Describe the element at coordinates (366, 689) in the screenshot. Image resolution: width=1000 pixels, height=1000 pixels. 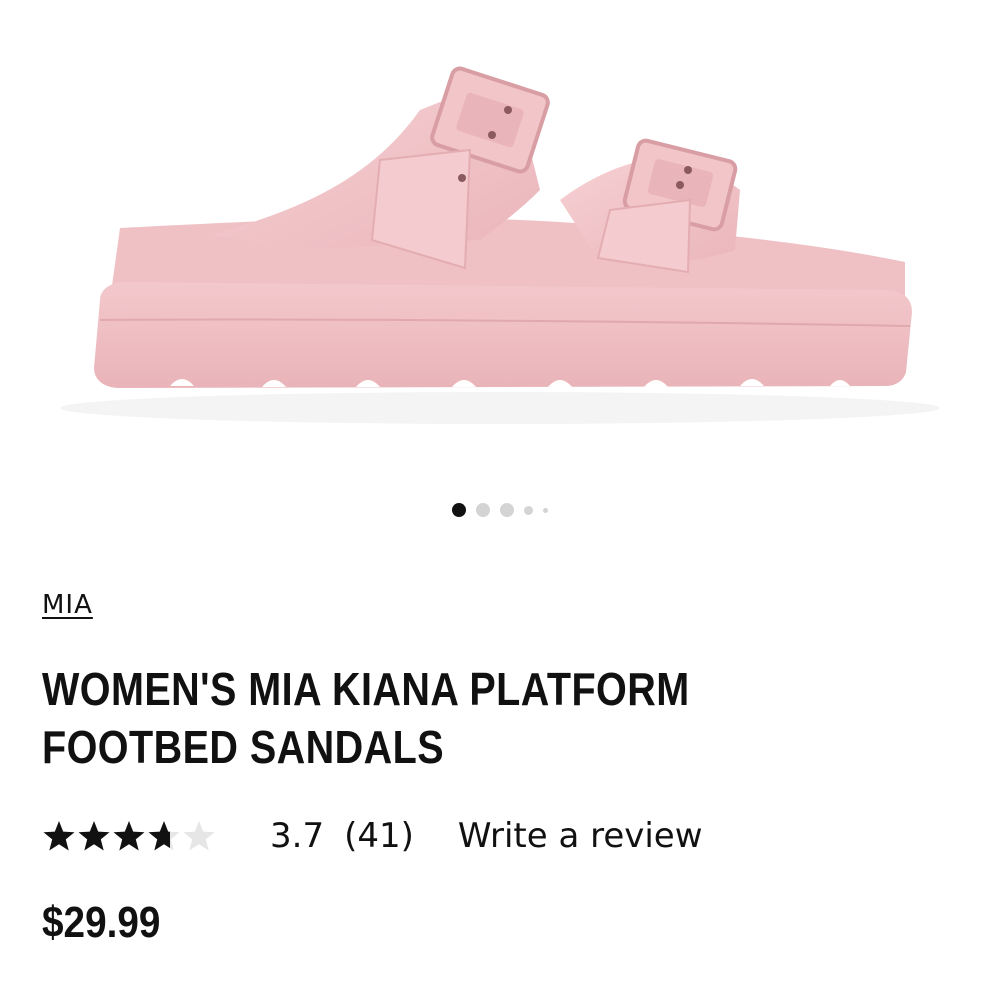
I see `product-title-line-1: WOMEN'S MIA KIANA PLATFORM` at that location.